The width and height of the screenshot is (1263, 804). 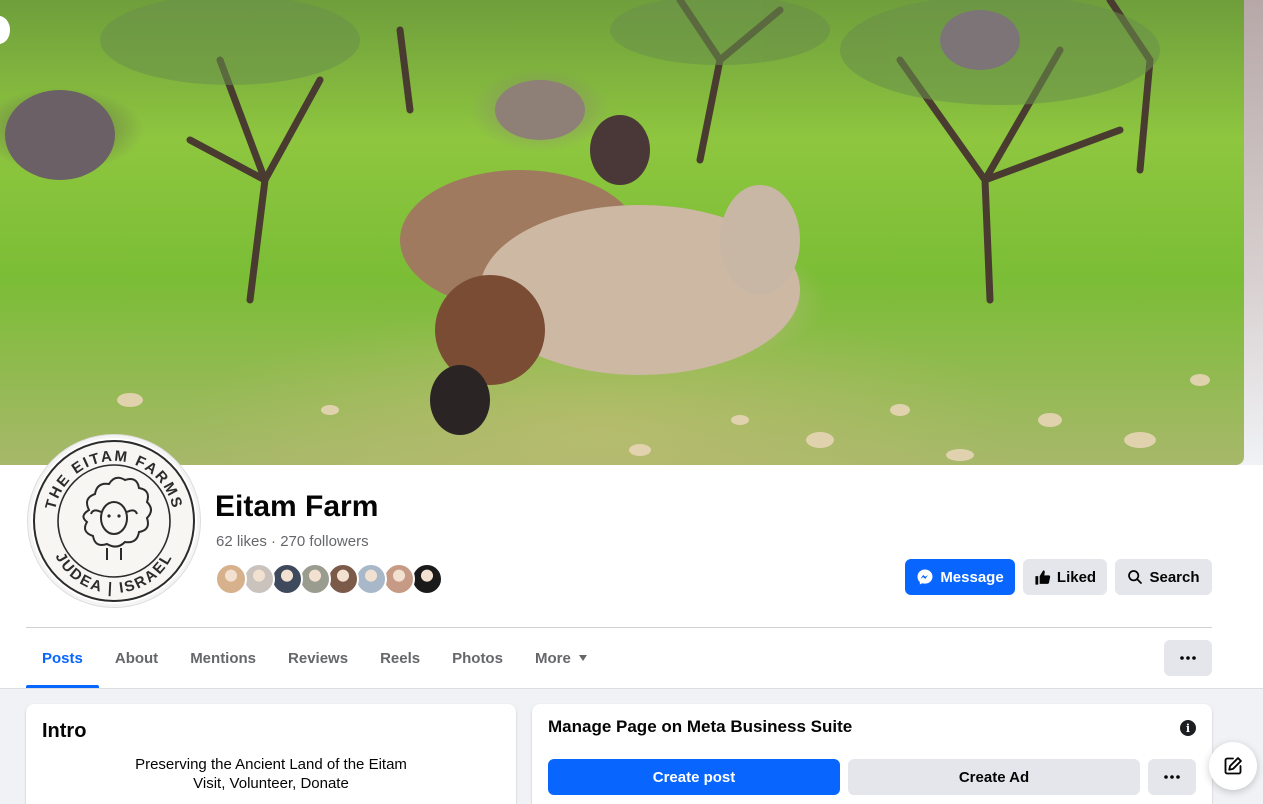 I want to click on tab-about: About, so click(x=136, y=658).